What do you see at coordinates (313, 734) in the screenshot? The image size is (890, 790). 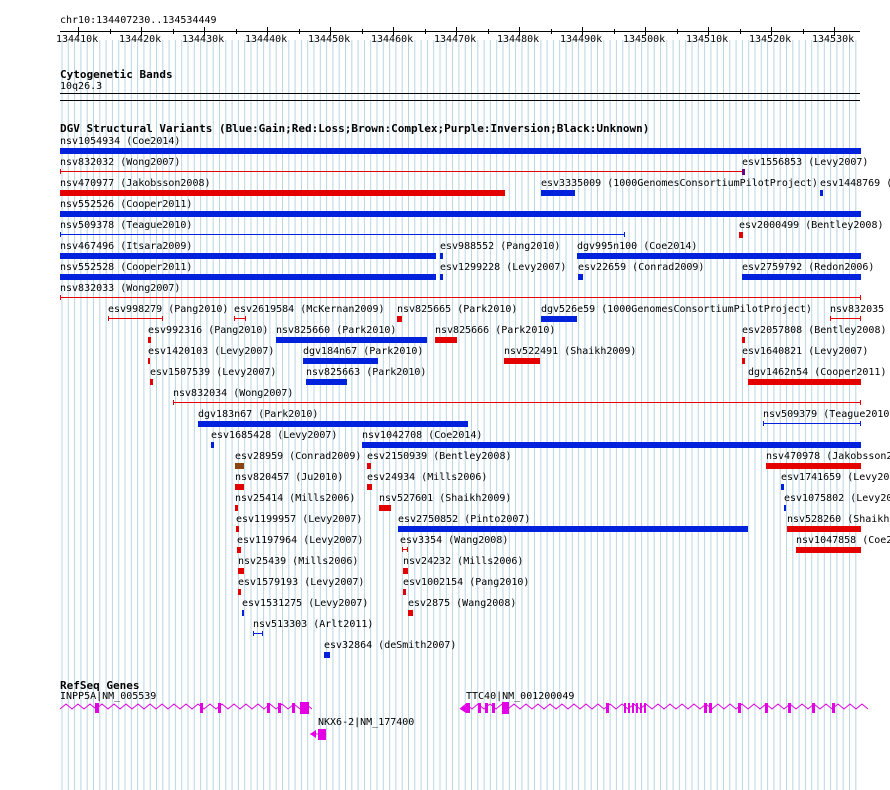 I see `gene-strand-arrow` at bounding box center [313, 734].